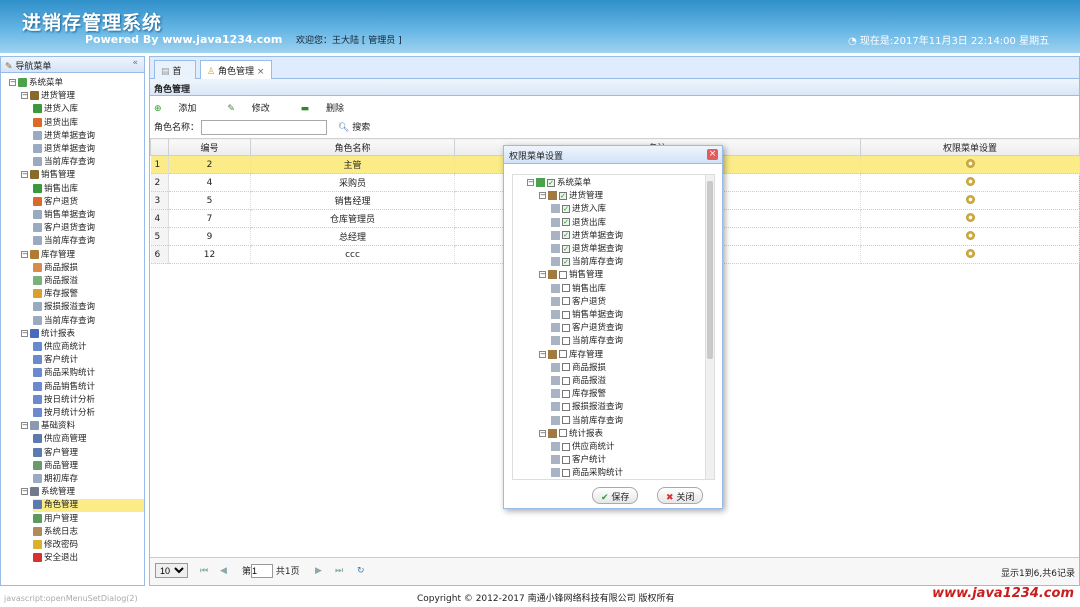  What do you see at coordinates (82, 255) in the screenshot?
I see `sidebar-item: − 库存管理` at bounding box center [82, 255].